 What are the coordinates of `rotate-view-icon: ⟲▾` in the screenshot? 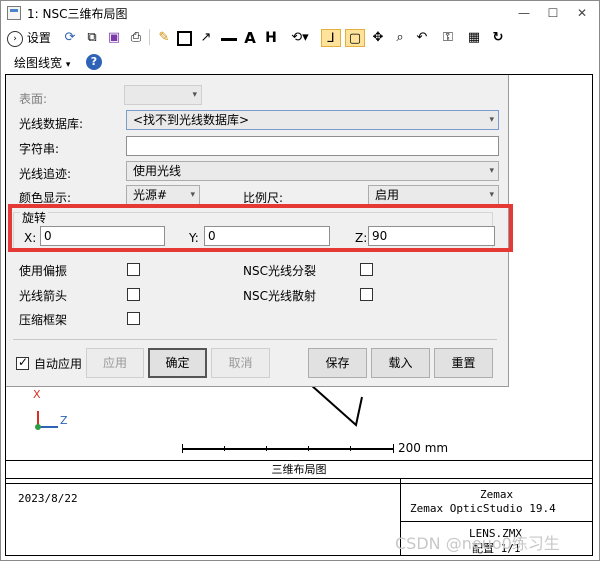 It's located at (300, 38).